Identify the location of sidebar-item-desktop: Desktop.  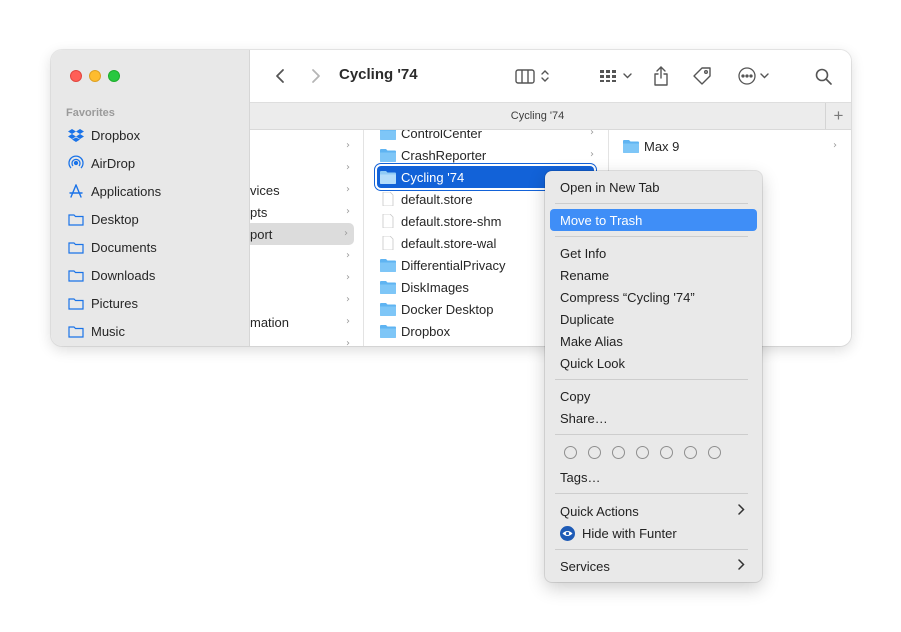
(151, 219).